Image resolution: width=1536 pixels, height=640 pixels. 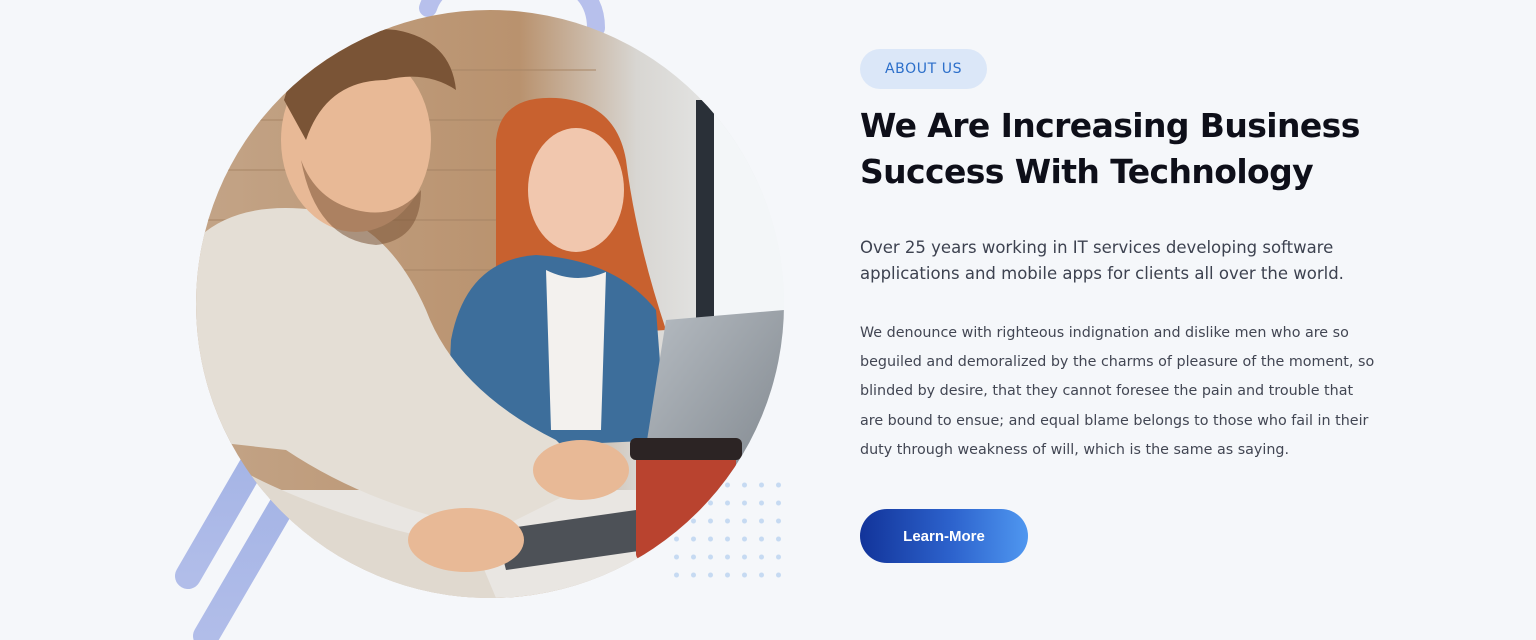 I want to click on section-badge: ABOUT US, so click(x=924, y=69).